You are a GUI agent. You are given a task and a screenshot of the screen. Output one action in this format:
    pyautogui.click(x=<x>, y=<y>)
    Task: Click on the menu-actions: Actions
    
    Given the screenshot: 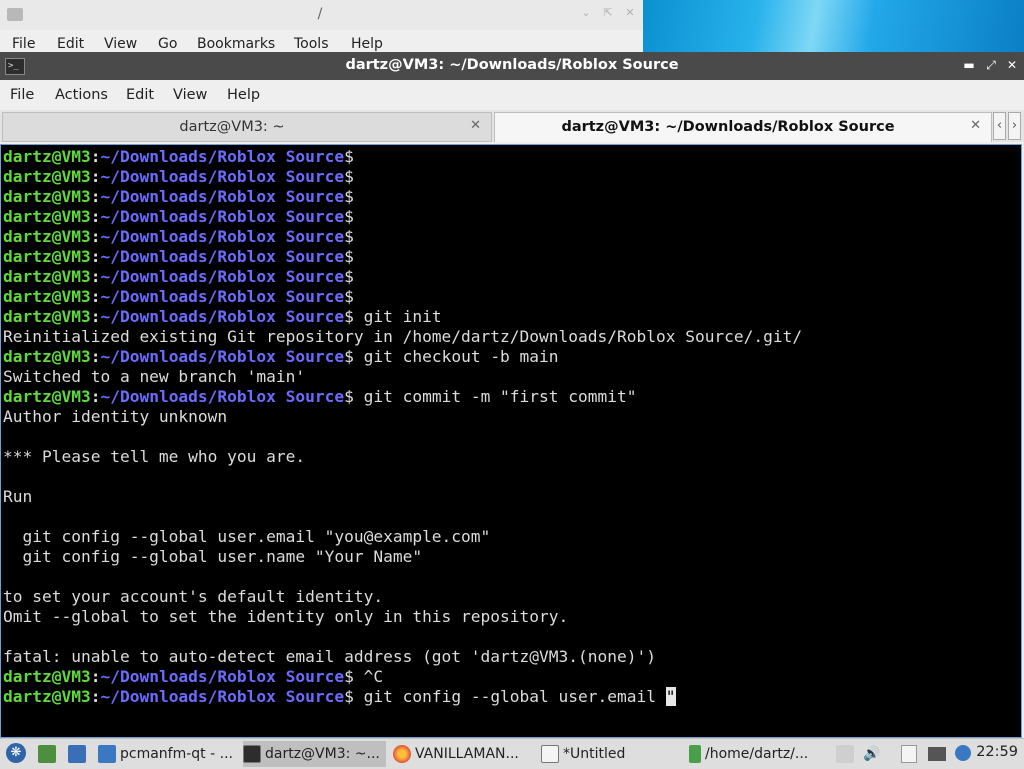 What is the action you would take?
    pyautogui.click(x=81, y=95)
    